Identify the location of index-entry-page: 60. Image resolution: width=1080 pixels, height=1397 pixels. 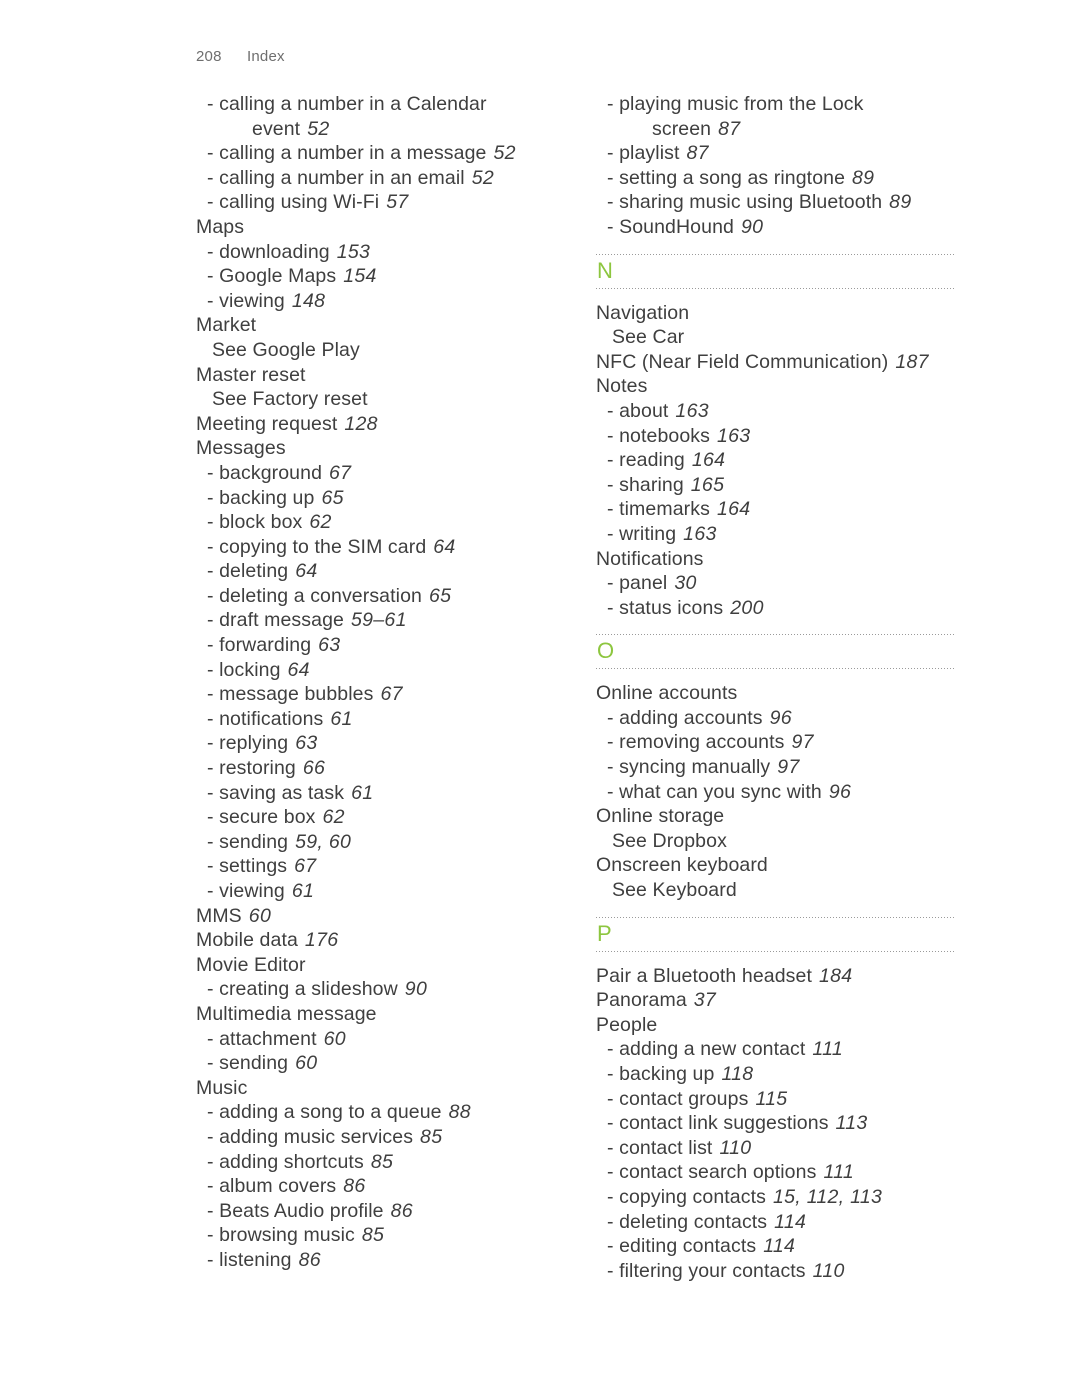
(260, 915).